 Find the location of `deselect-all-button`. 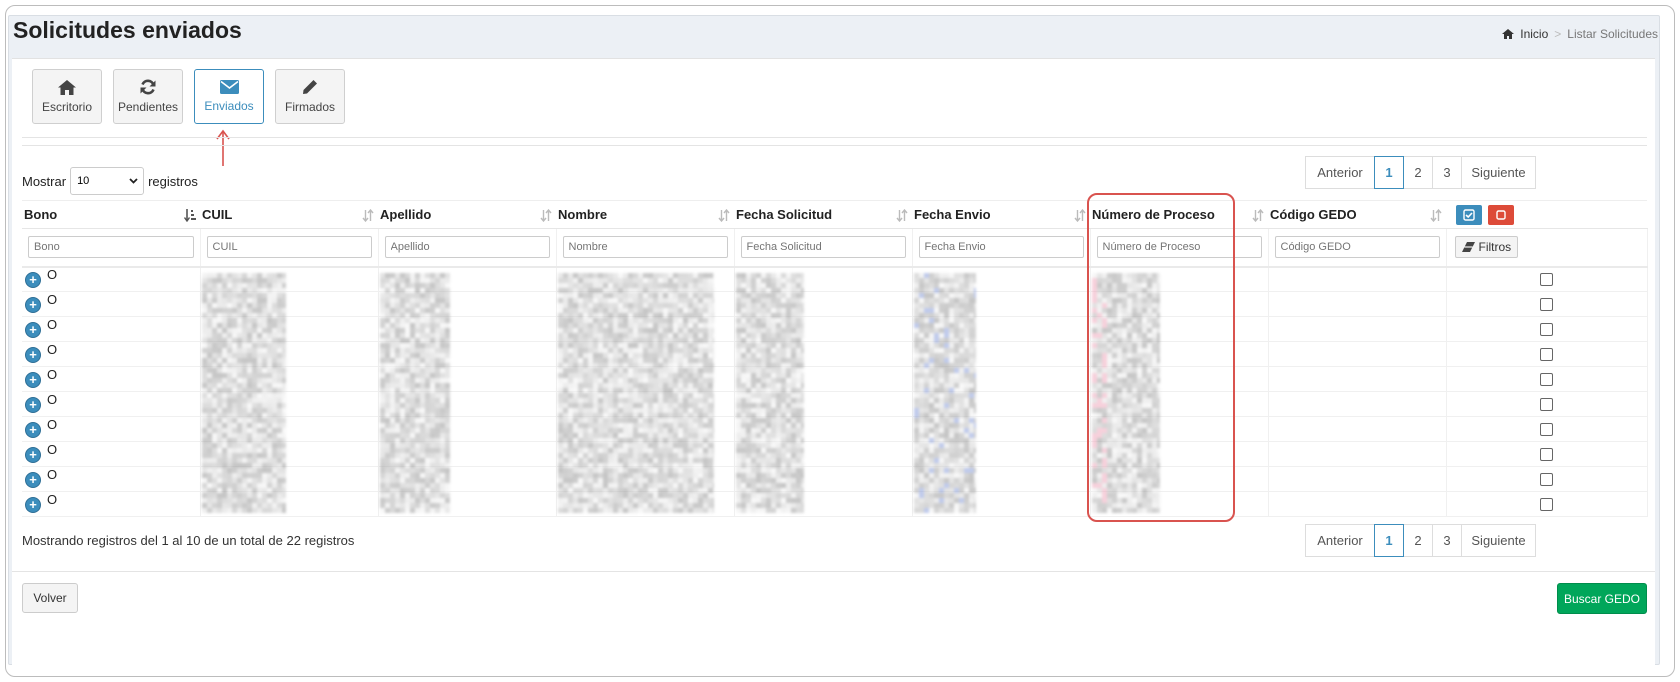

deselect-all-button is located at coordinates (1501, 215).